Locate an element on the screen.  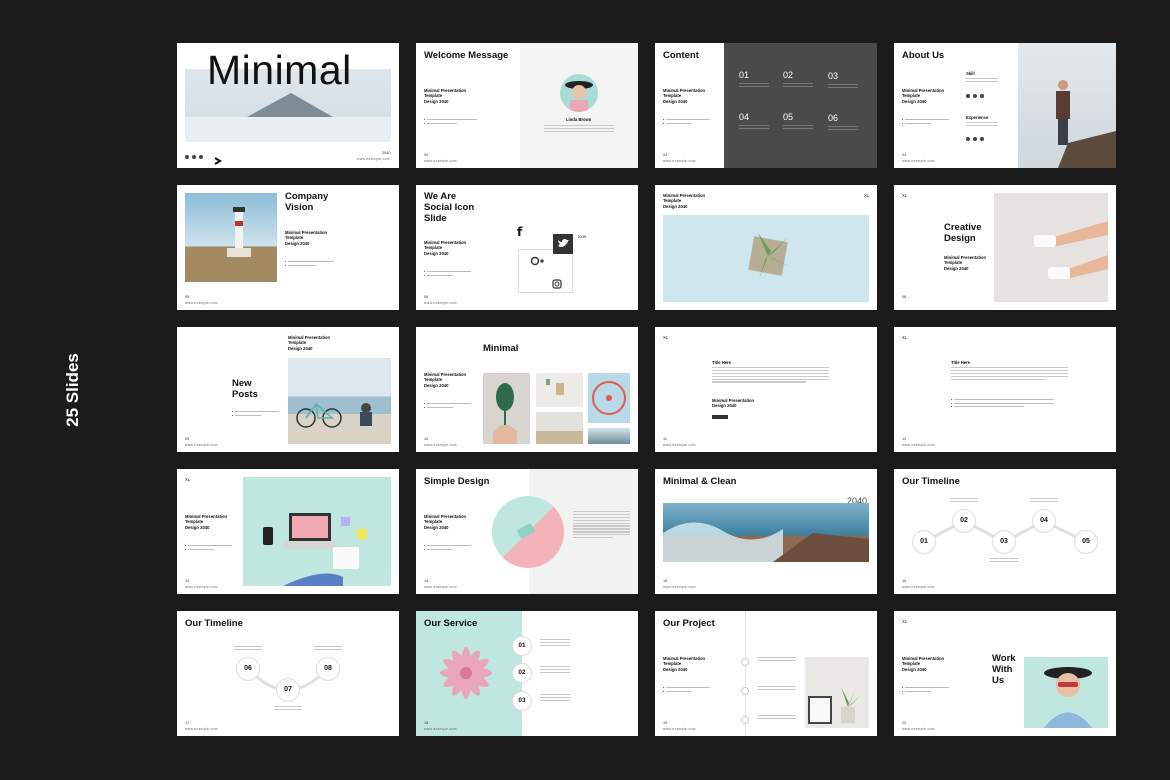
leaf-photo is located at coordinates (506, 408).